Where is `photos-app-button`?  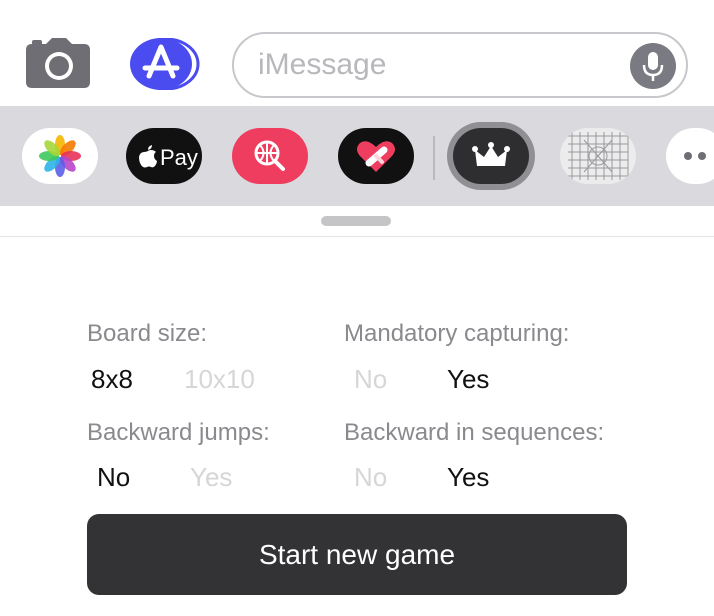 photos-app-button is located at coordinates (60, 156).